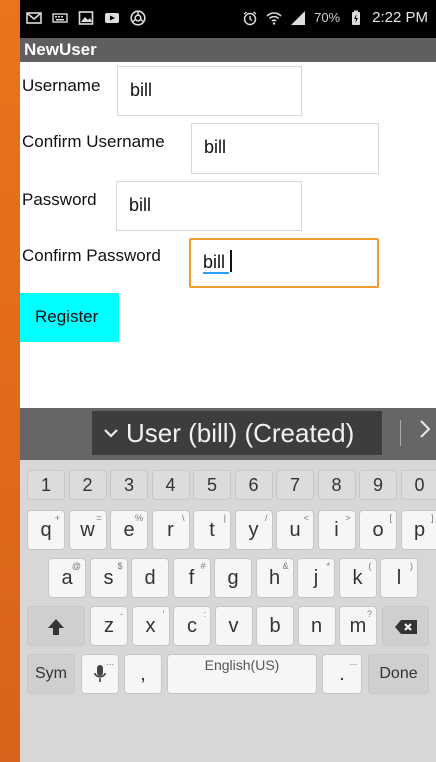  What do you see at coordinates (60, 49) in the screenshot?
I see `app-title: NewUser` at bounding box center [60, 49].